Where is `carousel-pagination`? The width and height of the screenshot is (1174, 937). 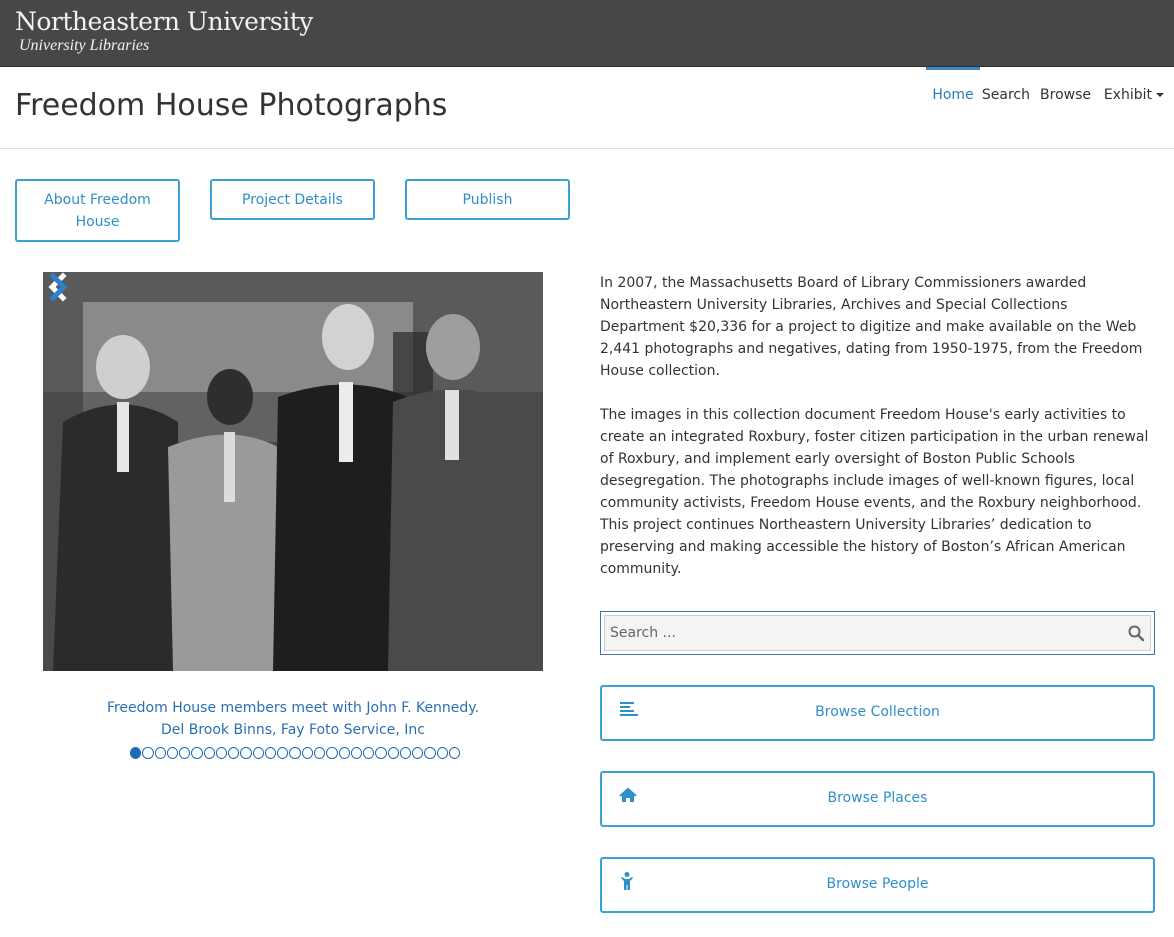 carousel-pagination is located at coordinates (295, 754).